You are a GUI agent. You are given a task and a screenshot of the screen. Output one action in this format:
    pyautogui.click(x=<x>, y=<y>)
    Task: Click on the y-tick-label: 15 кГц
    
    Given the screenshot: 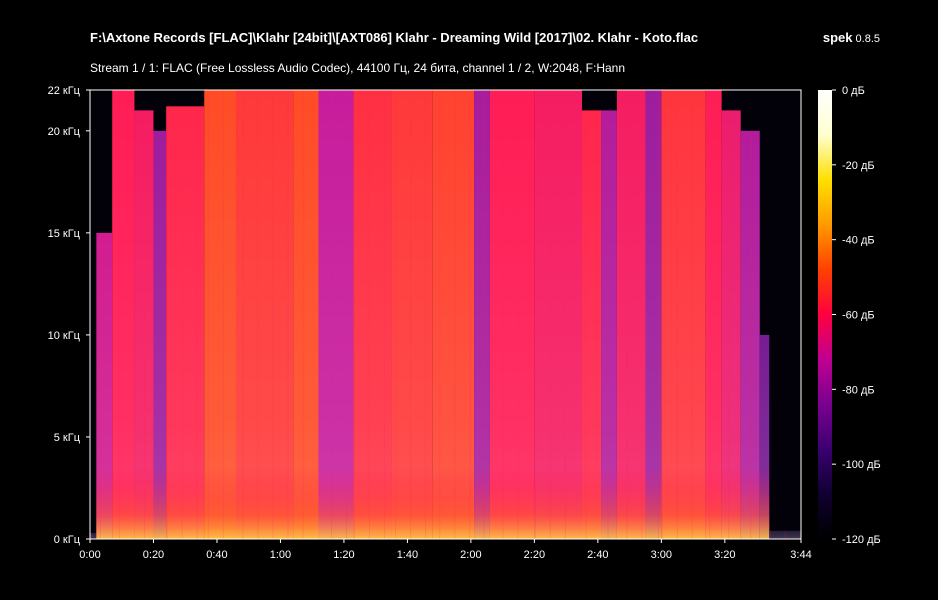 What is the action you would take?
    pyautogui.click(x=64, y=234)
    